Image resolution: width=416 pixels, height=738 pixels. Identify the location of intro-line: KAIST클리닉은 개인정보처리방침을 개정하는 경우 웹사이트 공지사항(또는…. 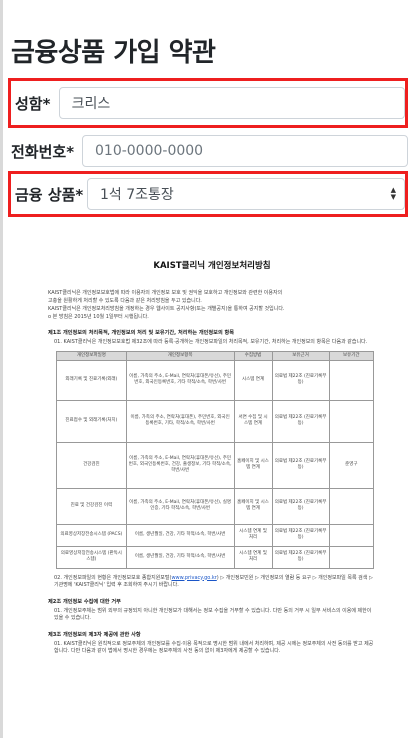
(166, 309).